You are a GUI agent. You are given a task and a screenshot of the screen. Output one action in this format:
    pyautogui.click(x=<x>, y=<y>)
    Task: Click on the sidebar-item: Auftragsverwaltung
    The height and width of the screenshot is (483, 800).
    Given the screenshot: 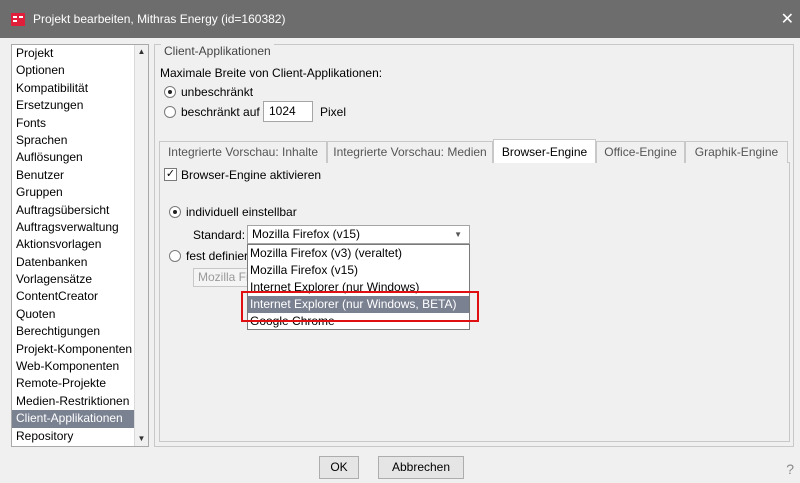 What is the action you would take?
    pyautogui.click(x=73, y=227)
    